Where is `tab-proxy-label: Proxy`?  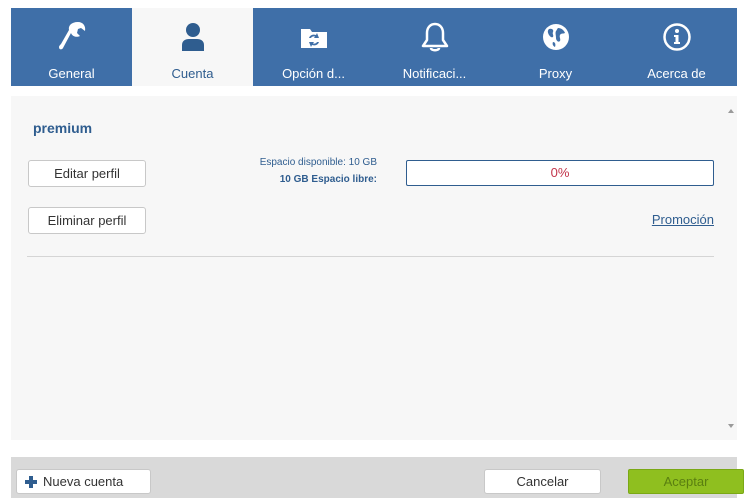
tab-proxy-label: Proxy is located at coordinates (555, 73).